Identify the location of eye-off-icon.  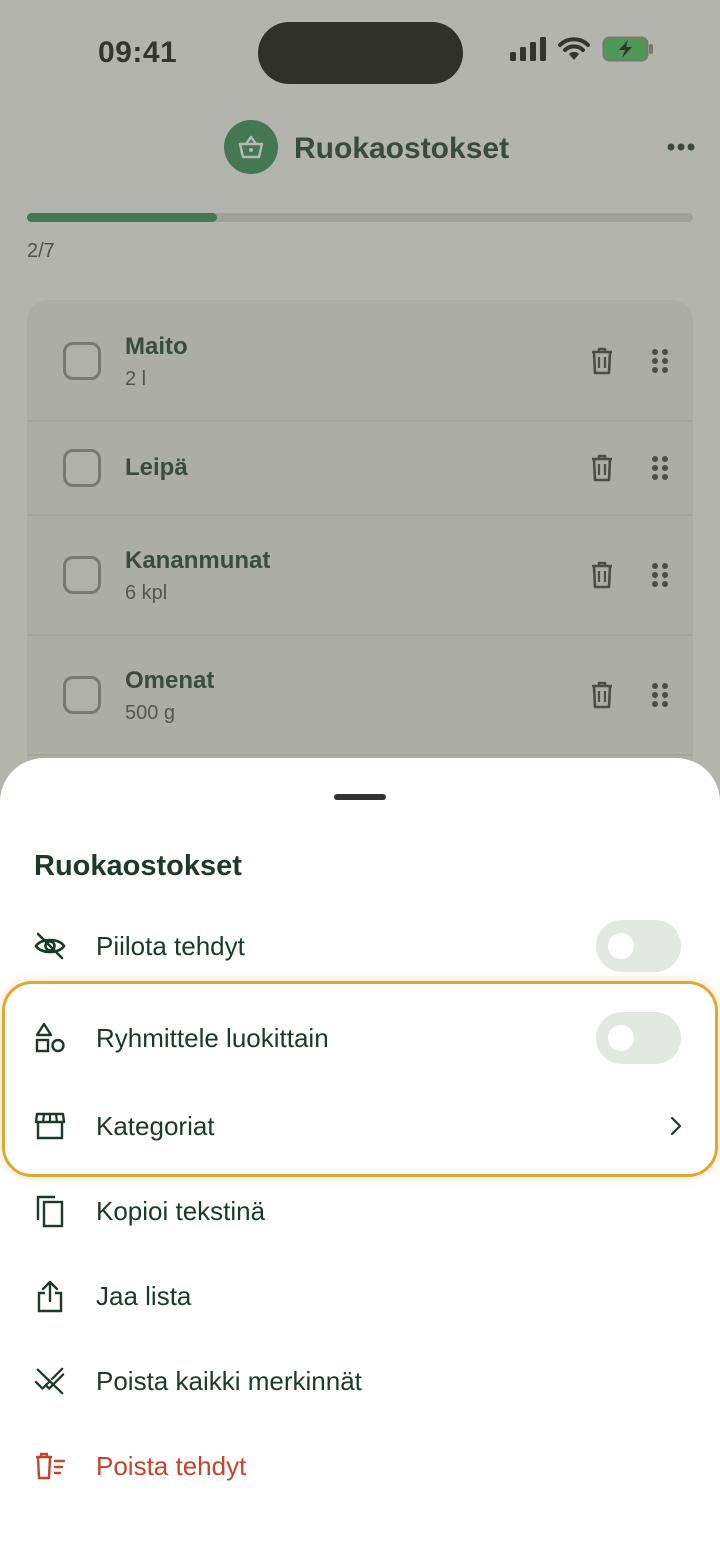
(50, 946).